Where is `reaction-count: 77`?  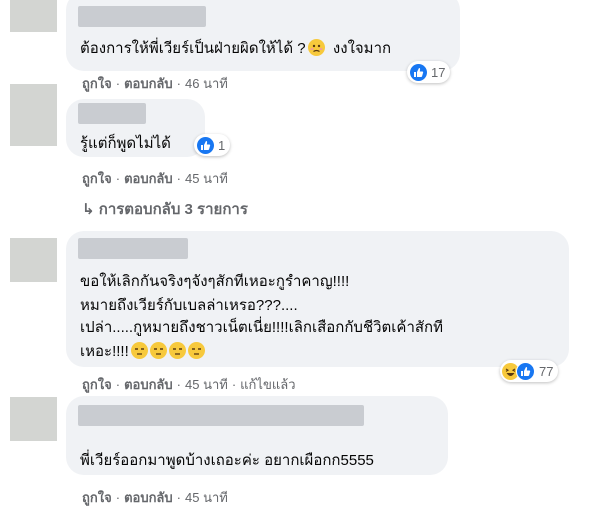 reaction-count: 77 is located at coordinates (546, 371).